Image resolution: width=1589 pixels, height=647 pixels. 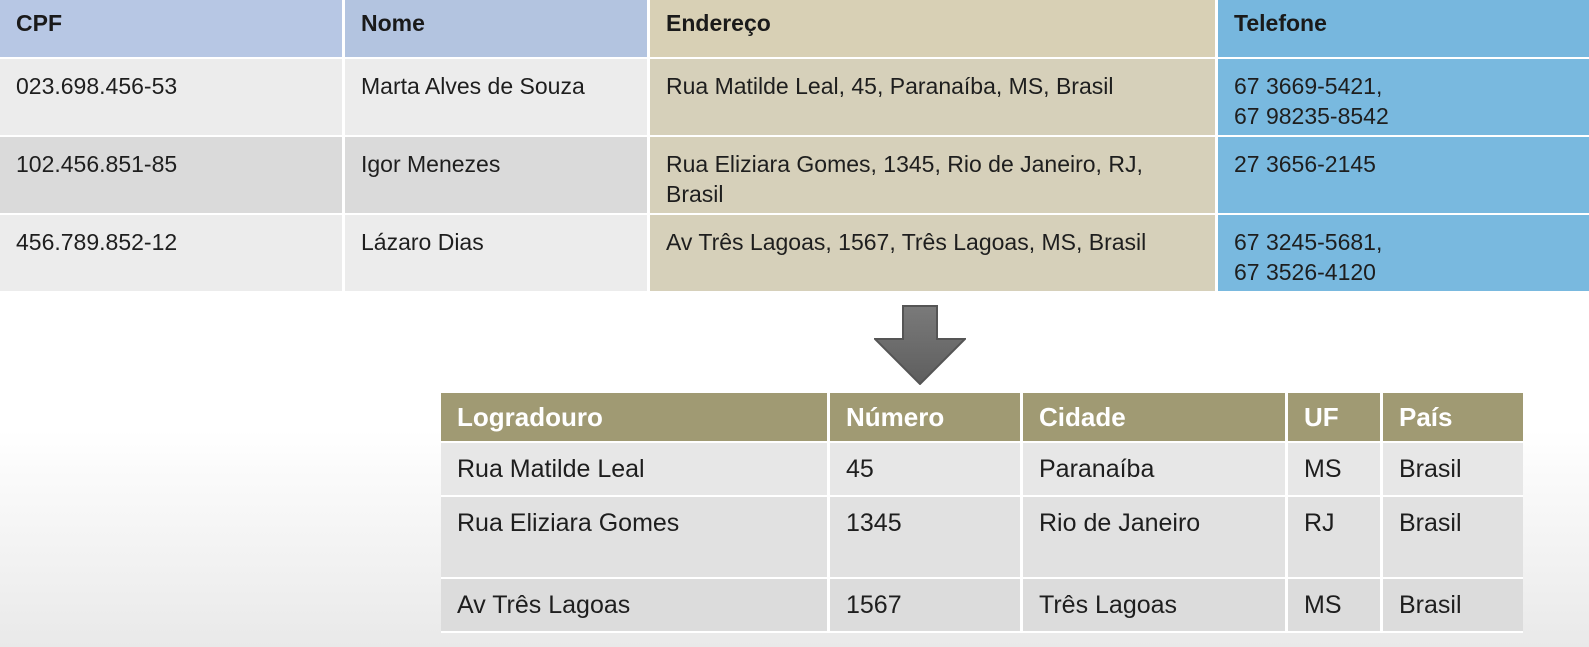 What do you see at coordinates (1311, 116) in the screenshot?
I see `telefone-line: 67 98235-8542` at bounding box center [1311, 116].